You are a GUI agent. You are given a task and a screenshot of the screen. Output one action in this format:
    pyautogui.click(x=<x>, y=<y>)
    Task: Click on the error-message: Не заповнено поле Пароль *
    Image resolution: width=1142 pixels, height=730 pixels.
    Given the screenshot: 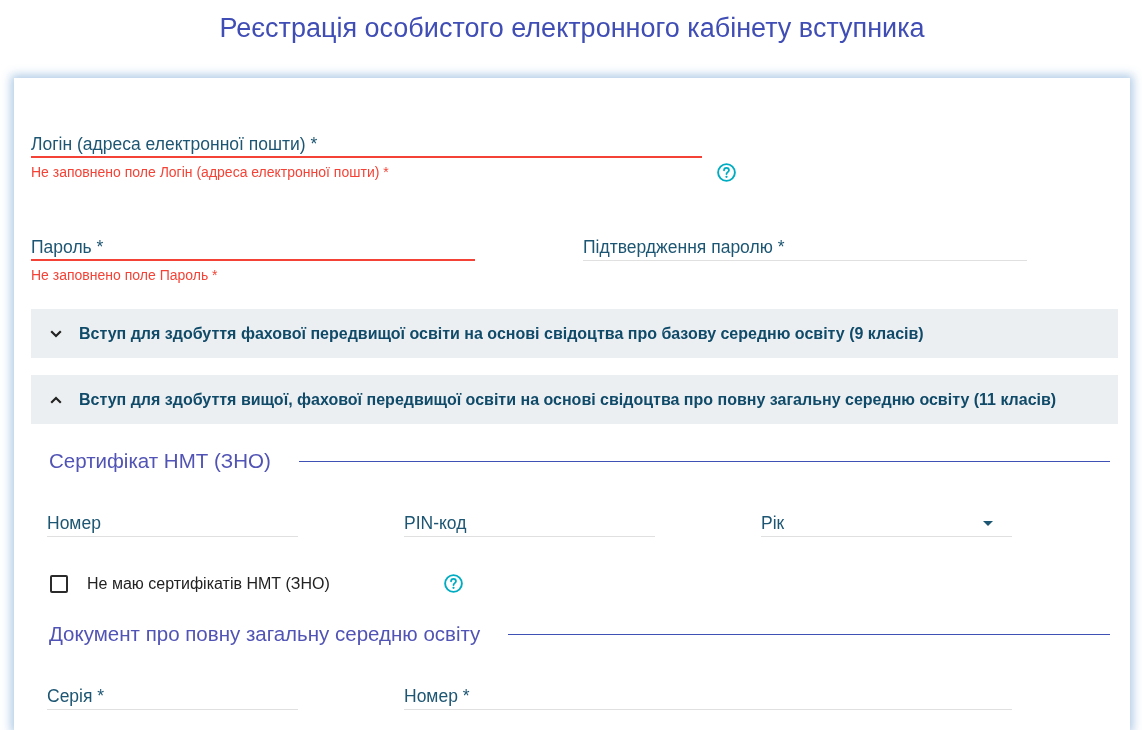 What is the action you would take?
    pyautogui.click(x=125, y=275)
    